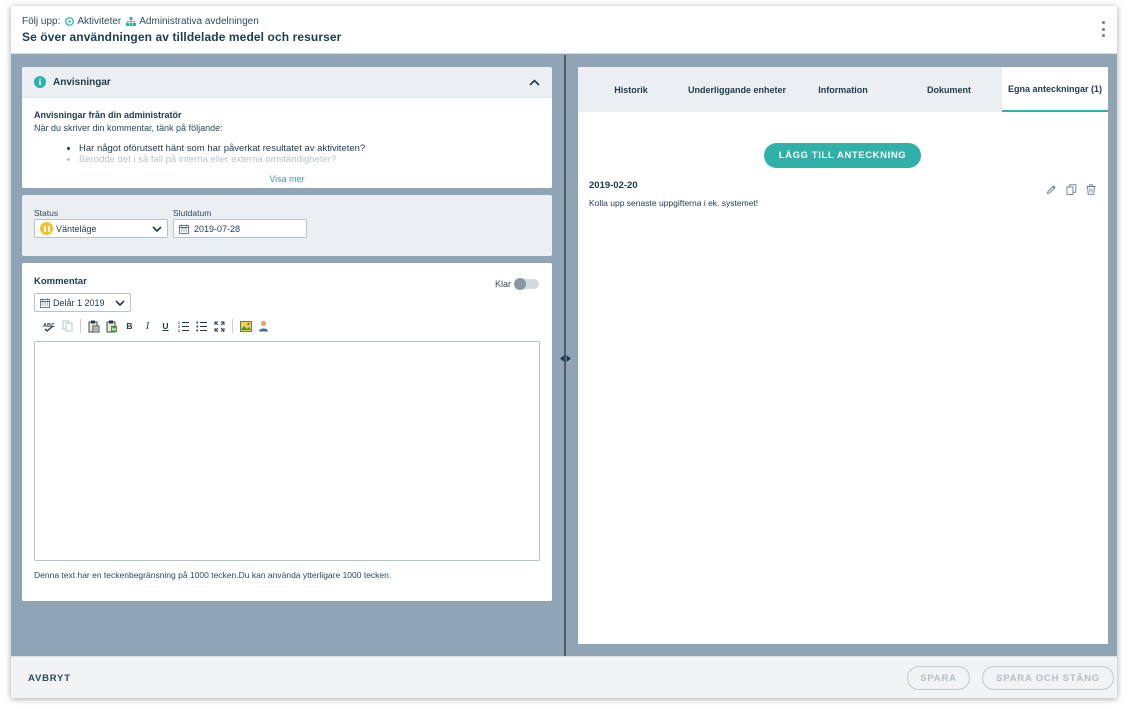  I want to click on tab-own-notes: Egna anteckningar (1), so click(1055, 89).